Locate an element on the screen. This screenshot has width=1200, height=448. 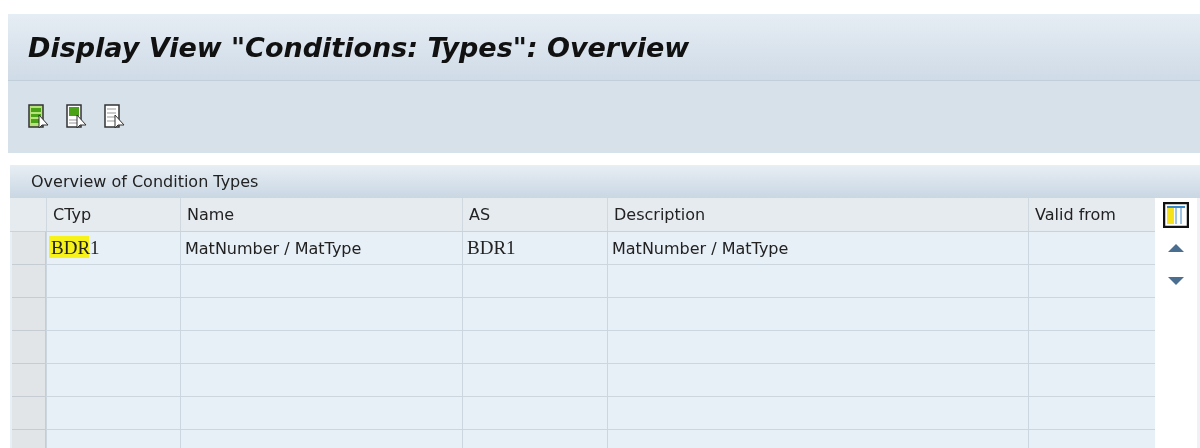
window-title: Display View "Conditions: Types": Overview is located at coordinates (359, 47).